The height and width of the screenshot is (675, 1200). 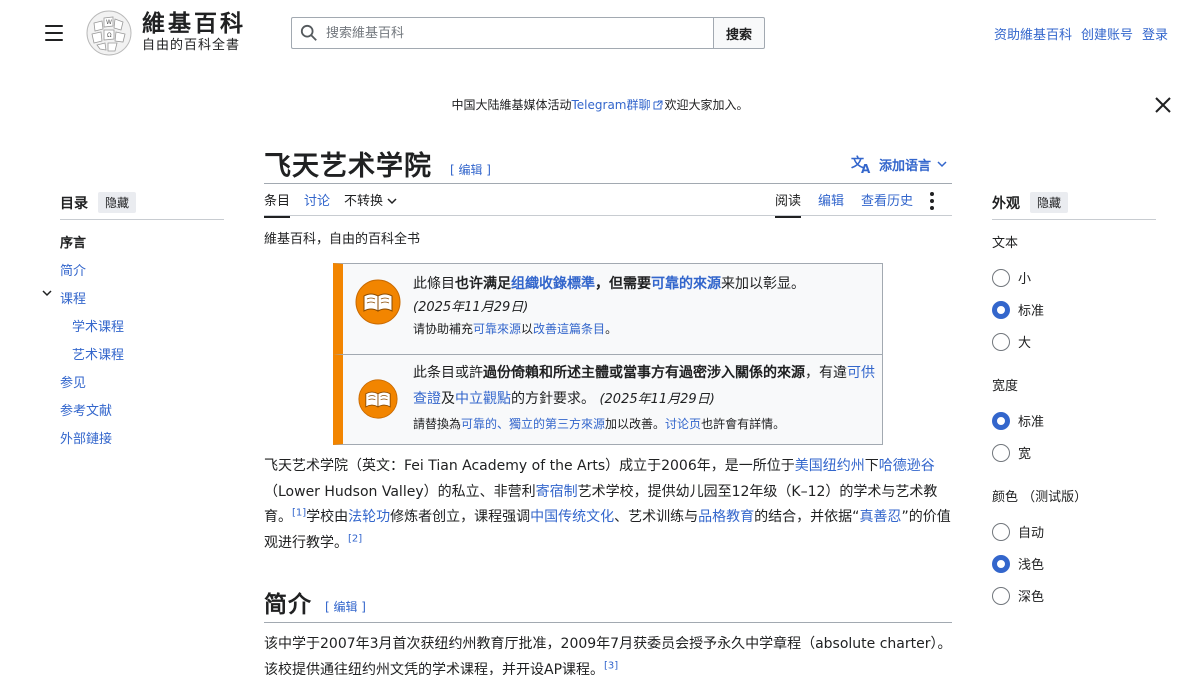 What do you see at coordinates (1018, 420) in the screenshot?
I see `radio-width-standard: 标准` at bounding box center [1018, 420].